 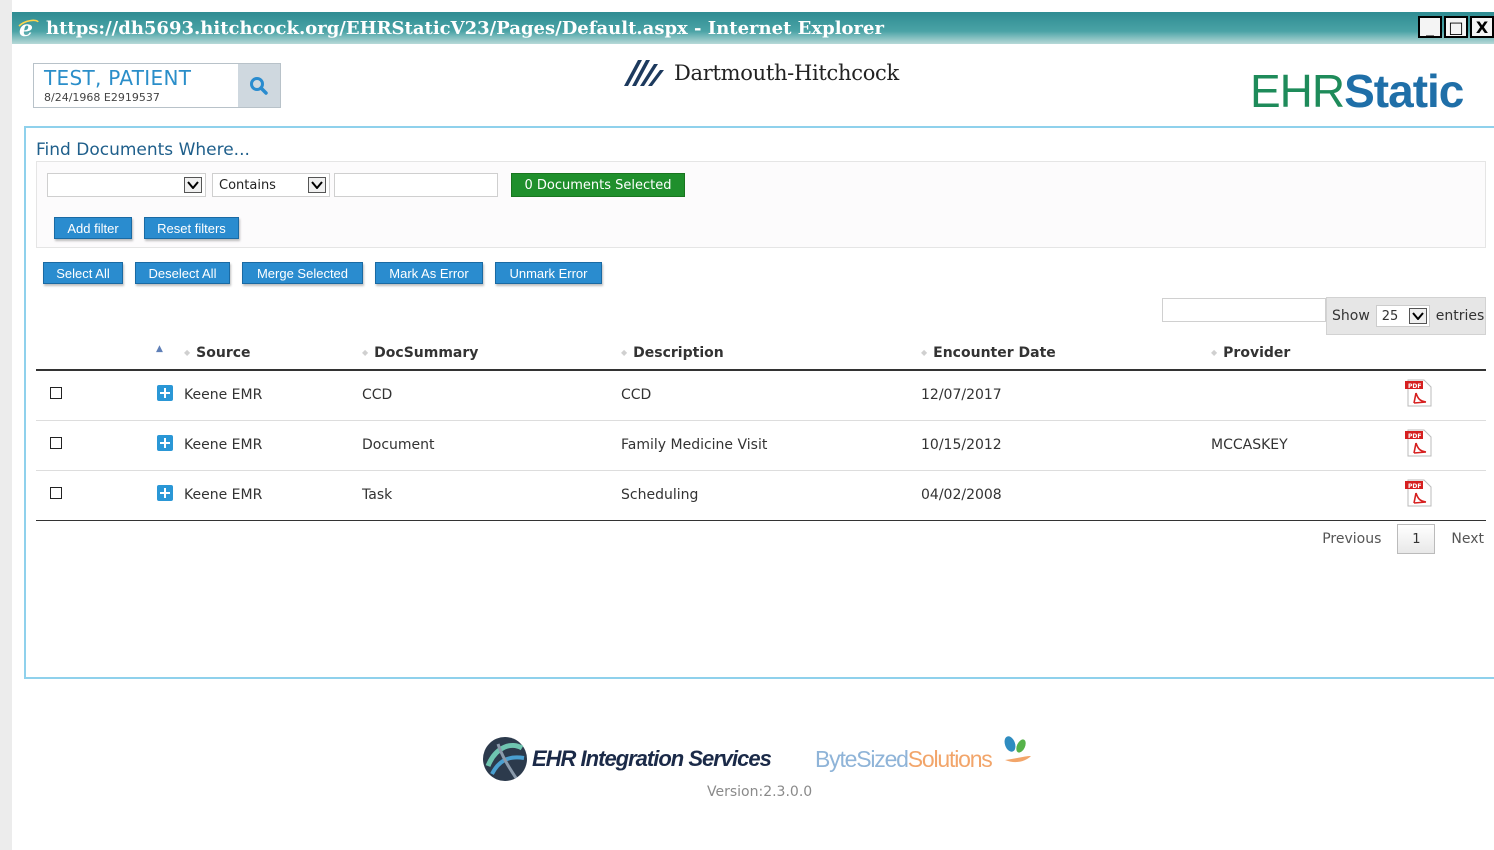 What do you see at coordinates (1416, 539) in the screenshot?
I see `page-1-button: 1` at bounding box center [1416, 539].